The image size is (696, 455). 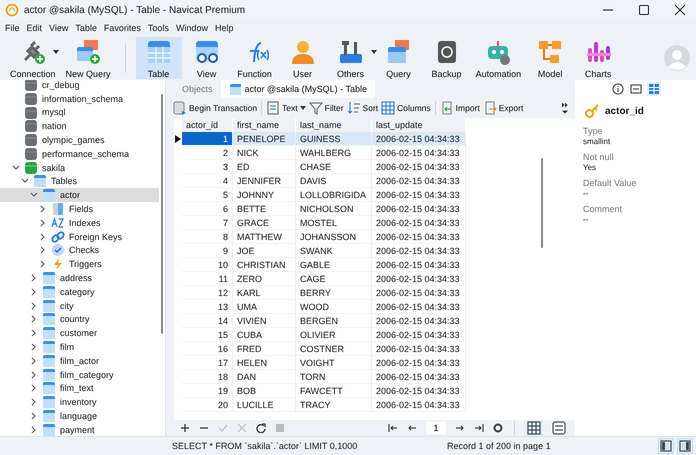 I want to click on tree-item: film_text, so click(x=79, y=389).